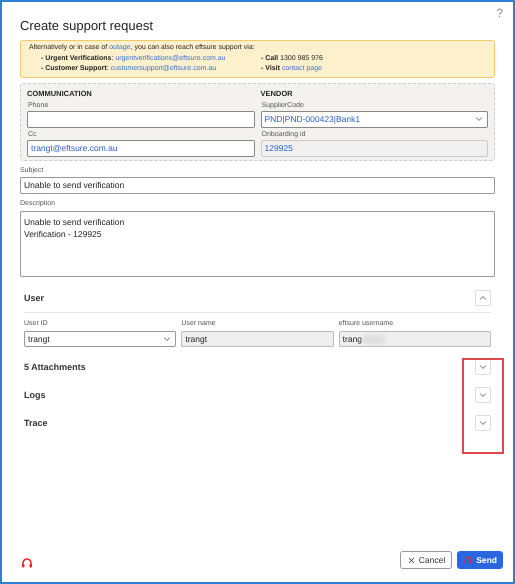  What do you see at coordinates (426, 560) in the screenshot?
I see `cancel-button: Cancel` at bounding box center [426, 560].